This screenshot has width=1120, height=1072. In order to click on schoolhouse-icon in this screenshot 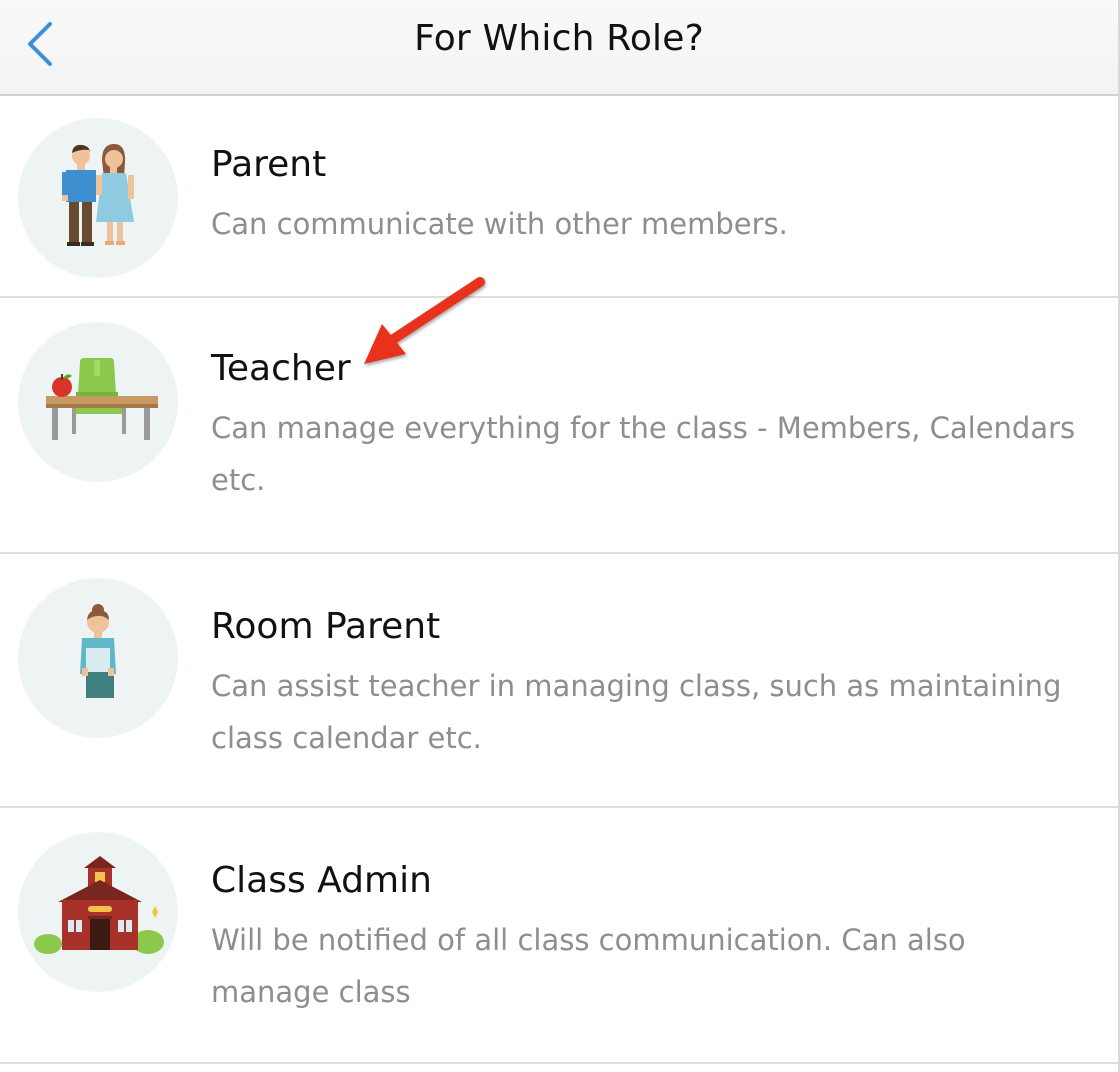, I will do `click(98, 912)`.